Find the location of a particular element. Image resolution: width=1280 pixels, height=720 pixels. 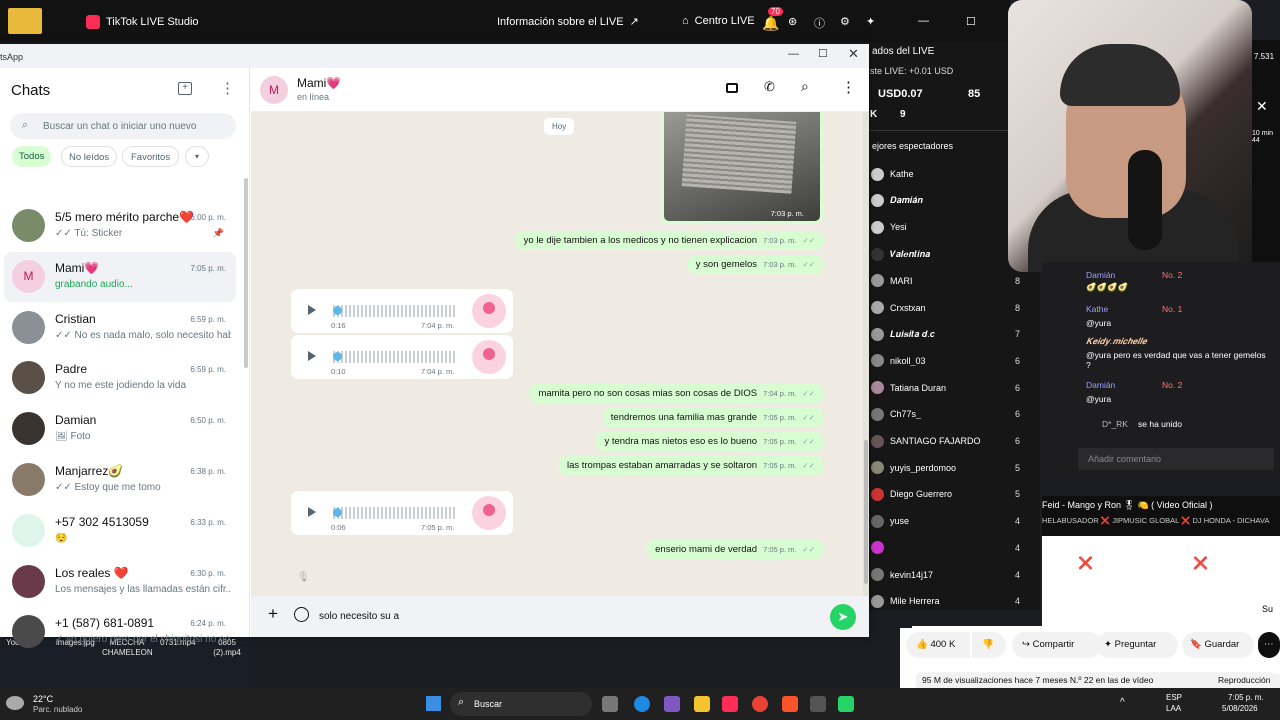

folder-icon is located at coordinates (25, 21).